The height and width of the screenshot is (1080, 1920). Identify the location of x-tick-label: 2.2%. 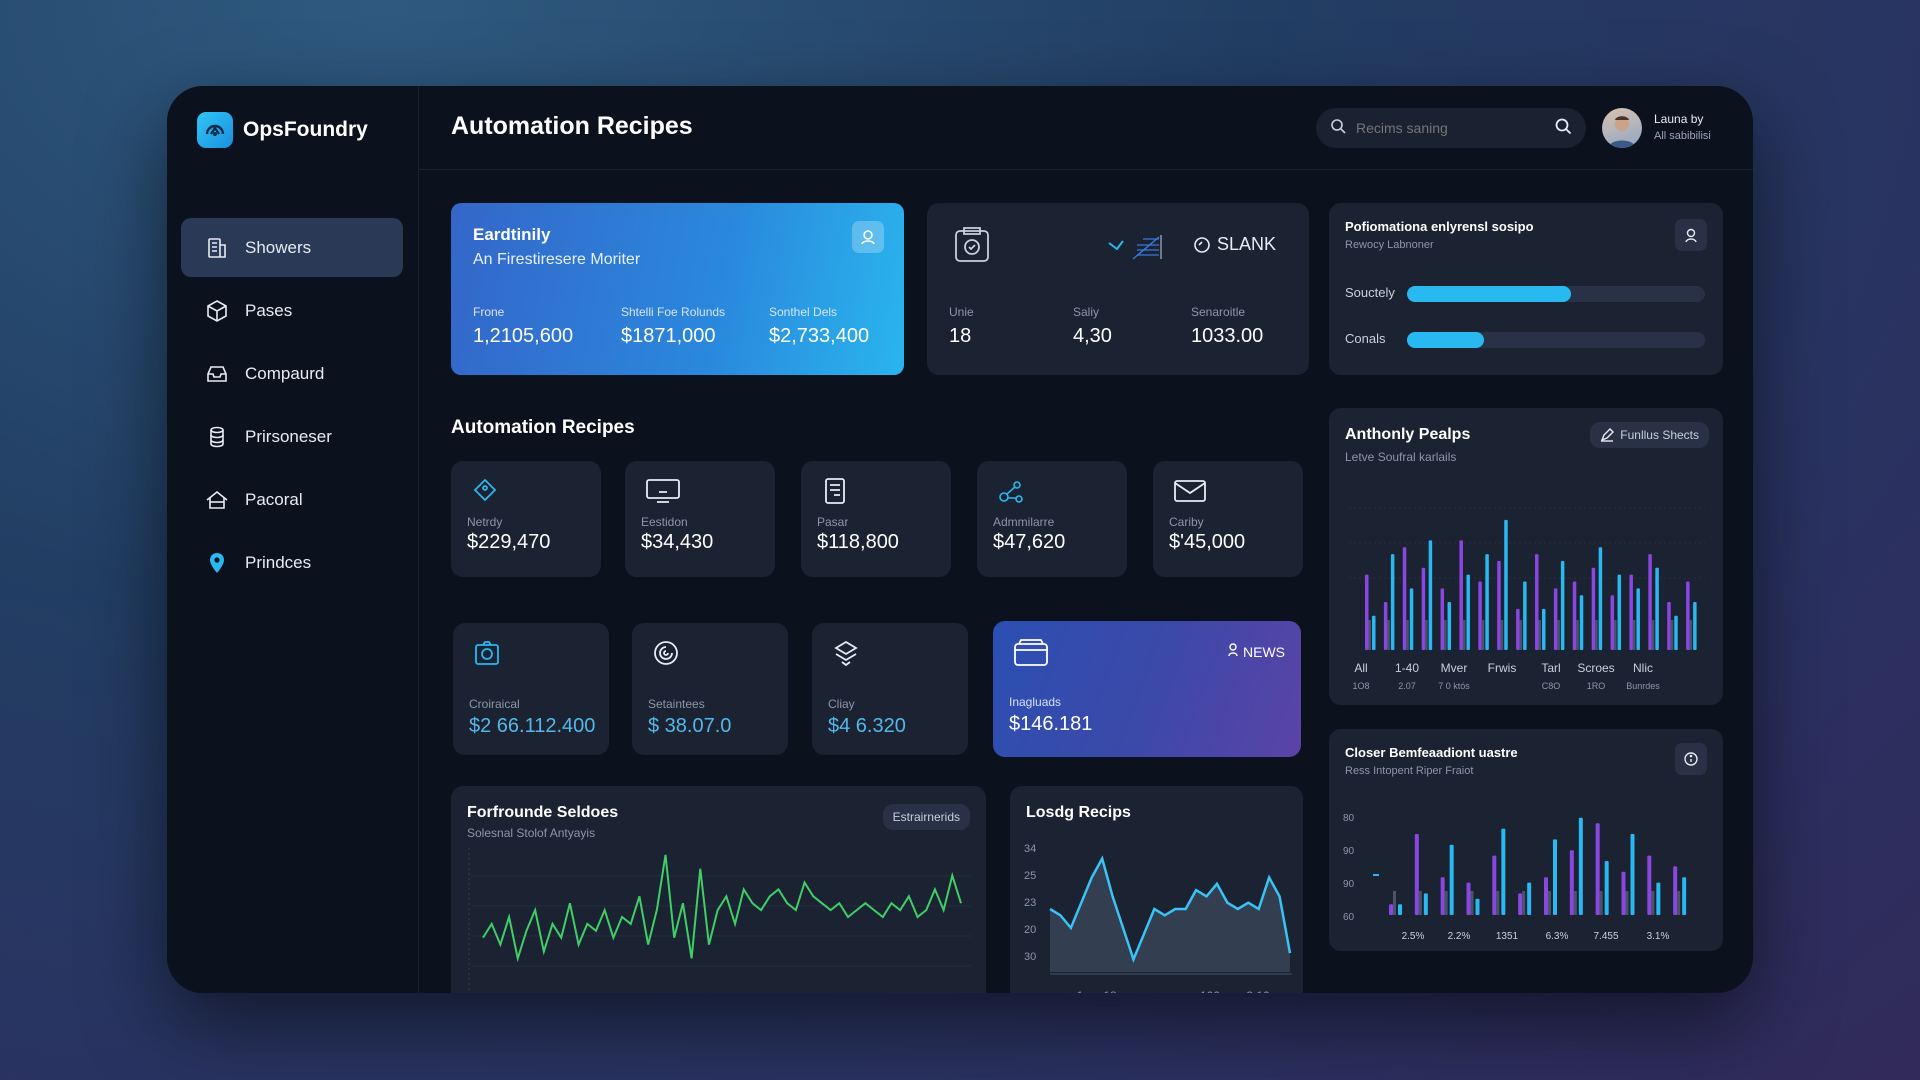
(1459, 936).